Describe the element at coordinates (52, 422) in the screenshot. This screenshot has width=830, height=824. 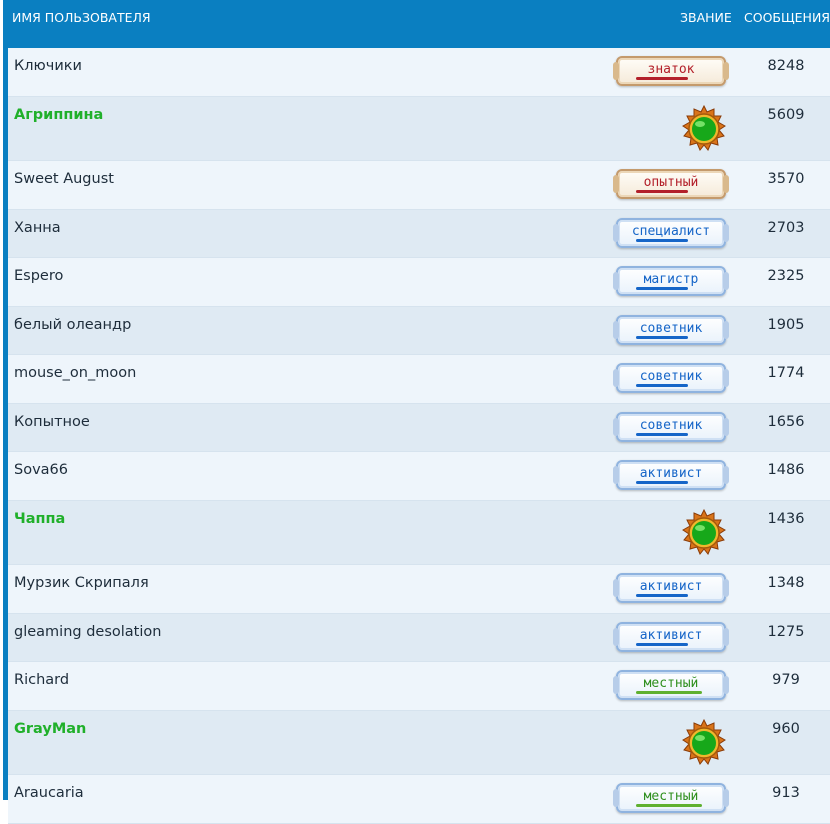
I see `username-link: Копытное` at that location.